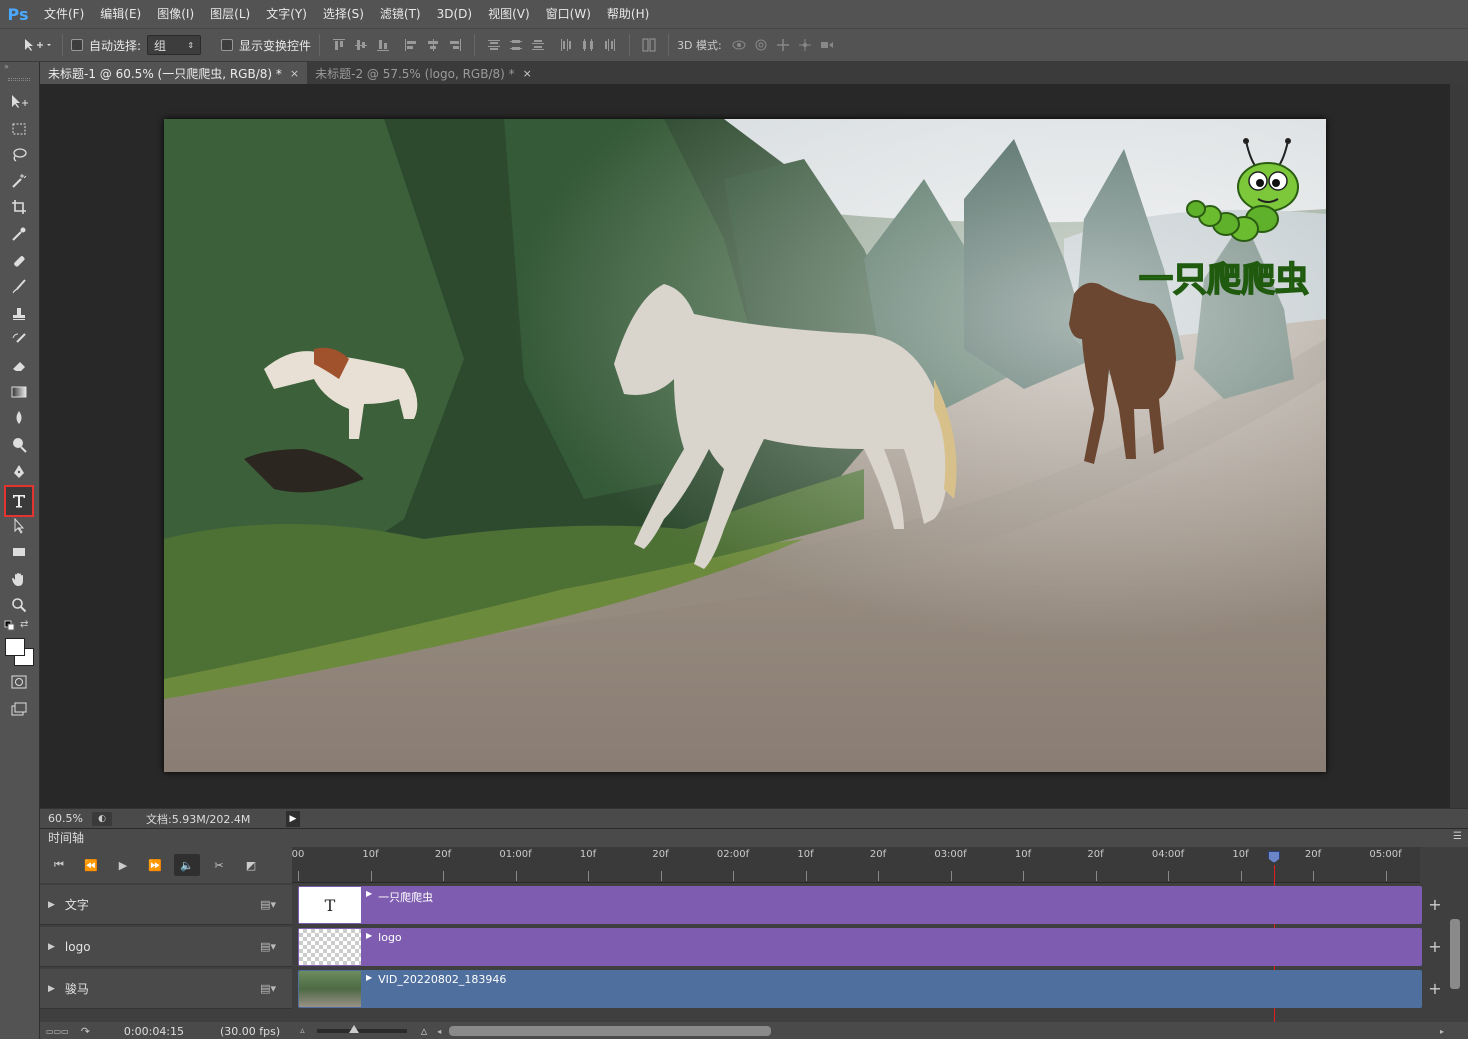 The height and width of the screenshot is (1039, 1468). I want to click on distribute-vcenter-icon, so click(516, 45).